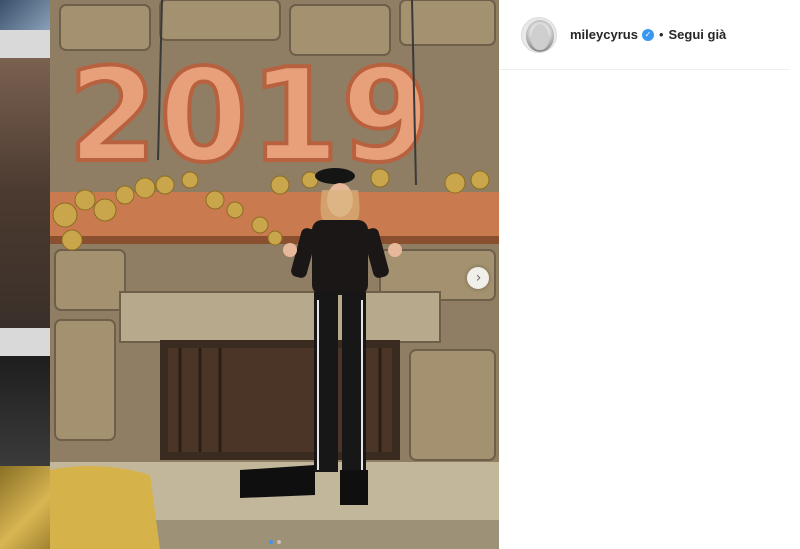 The image size is (800, 549). I want to click on post-header: mileycyrus ✓ • Segui già, so click(644, 35).